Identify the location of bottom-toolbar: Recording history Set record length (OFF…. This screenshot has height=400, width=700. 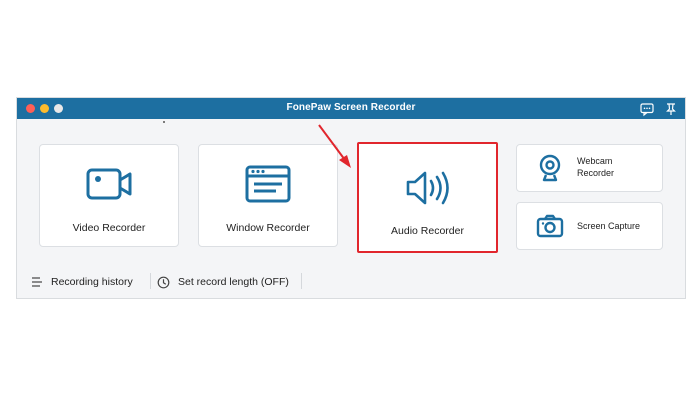
(351, 282).